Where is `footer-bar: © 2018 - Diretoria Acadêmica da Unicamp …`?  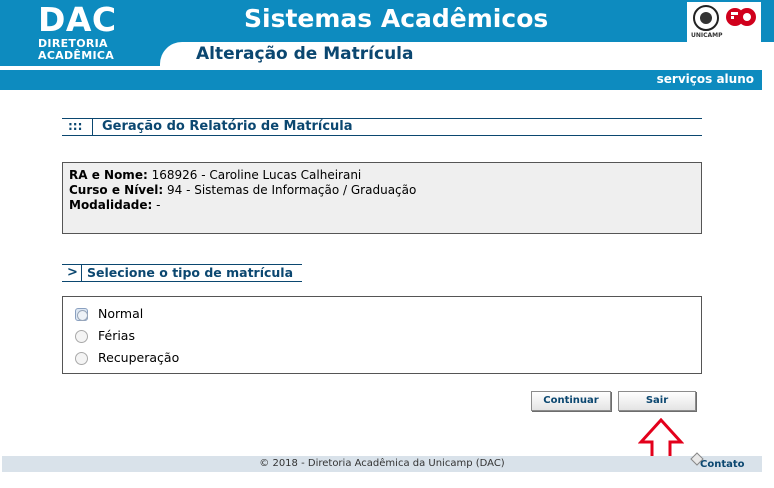 footer-bar: © 2018 - Diretoria Acadêmica da Unicamp … is located at coordinates (382, 464).